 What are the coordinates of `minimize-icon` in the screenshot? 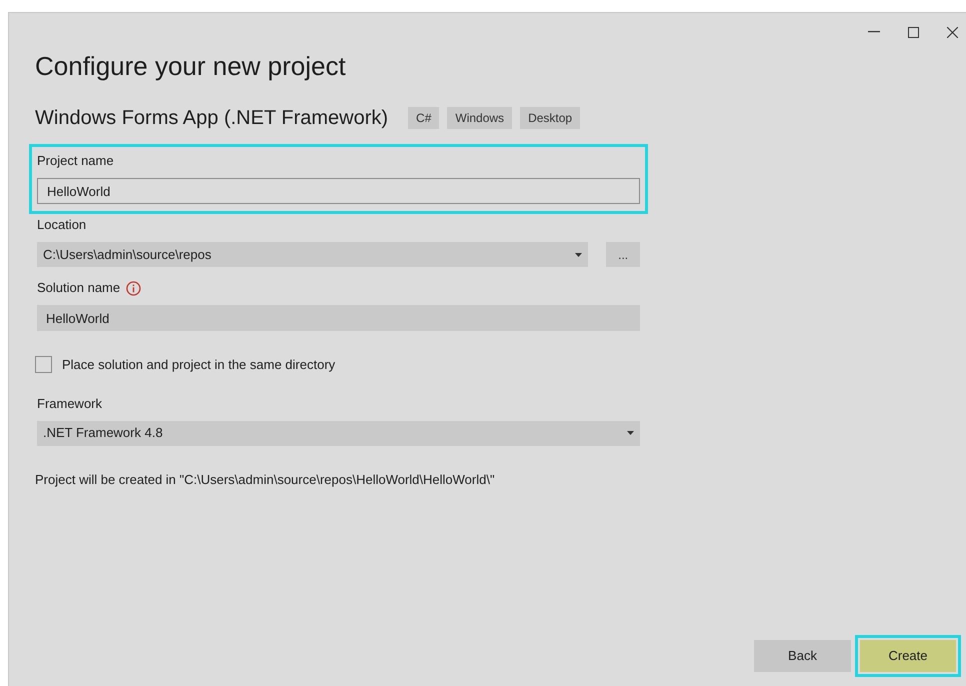 It's located at (874, 32).